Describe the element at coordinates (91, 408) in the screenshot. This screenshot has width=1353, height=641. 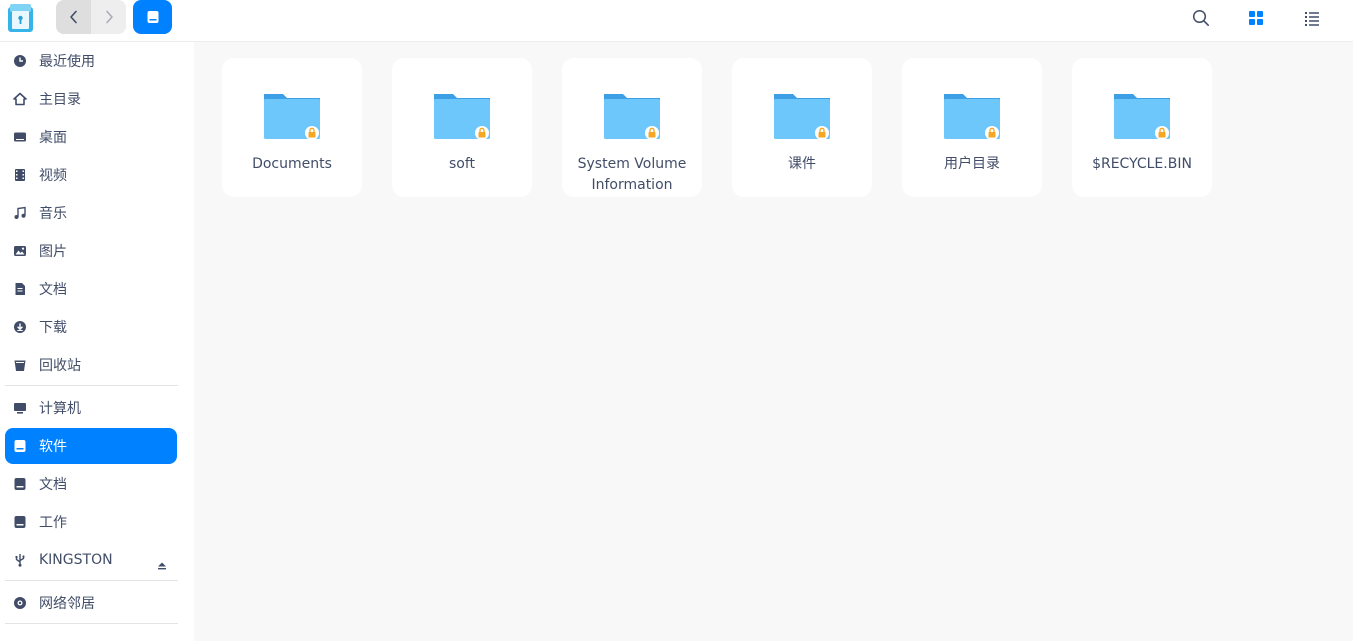
I see `sidebar-item-computer: 计算机` at that location.